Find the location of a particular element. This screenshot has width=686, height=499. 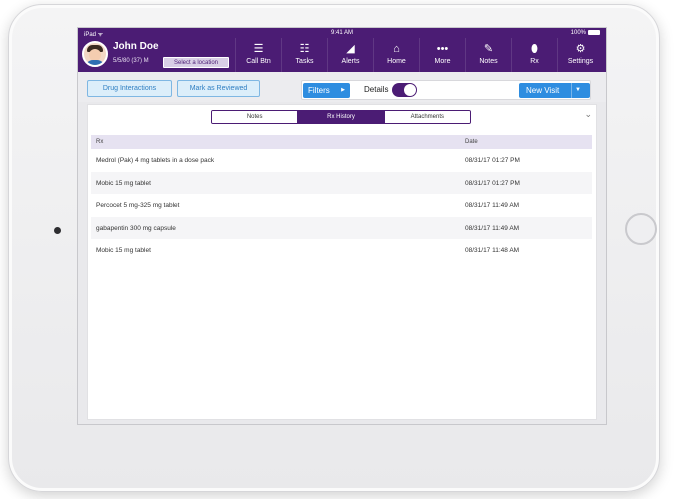

column-header-date: Date is located at coordinates (471, 142).